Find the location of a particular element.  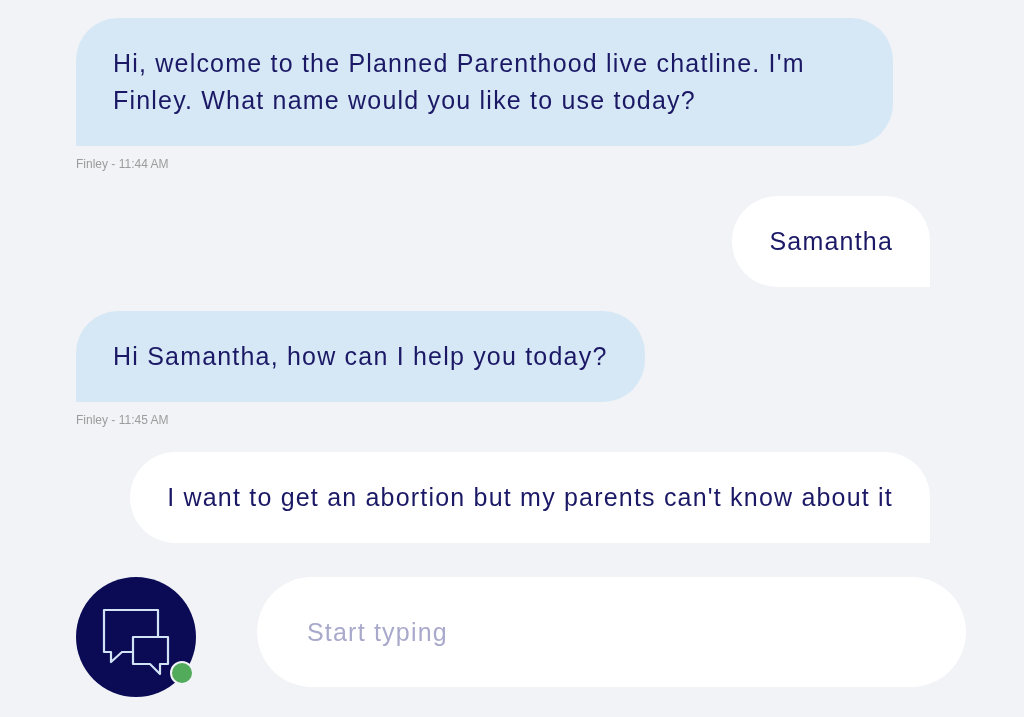

message-timestamp: Finley - 11:44 AM is located at coordinates (122, 164).